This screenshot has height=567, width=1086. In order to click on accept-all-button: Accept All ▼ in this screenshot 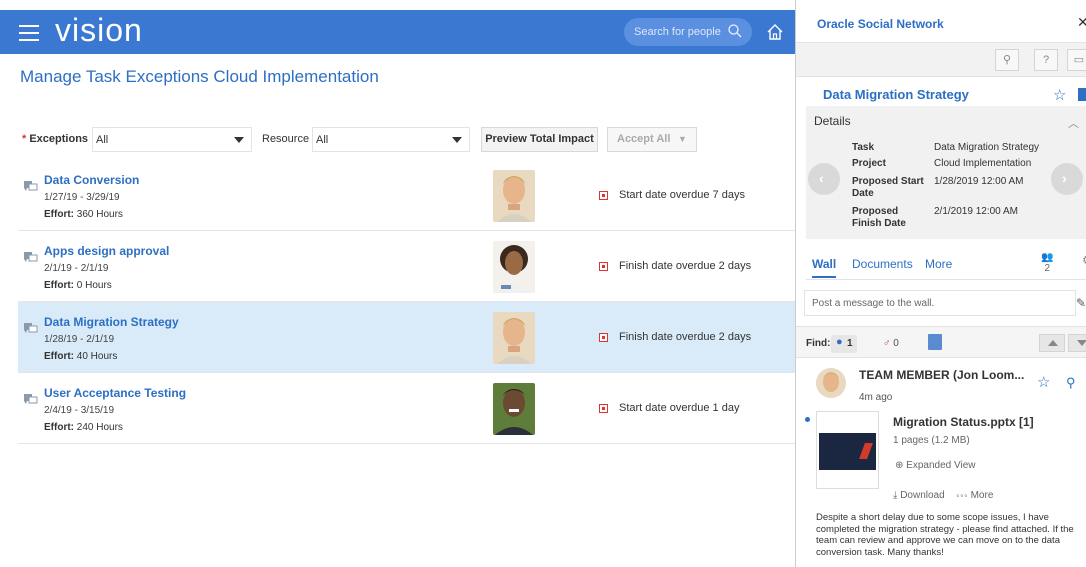, I will do `click(652, 139)`.